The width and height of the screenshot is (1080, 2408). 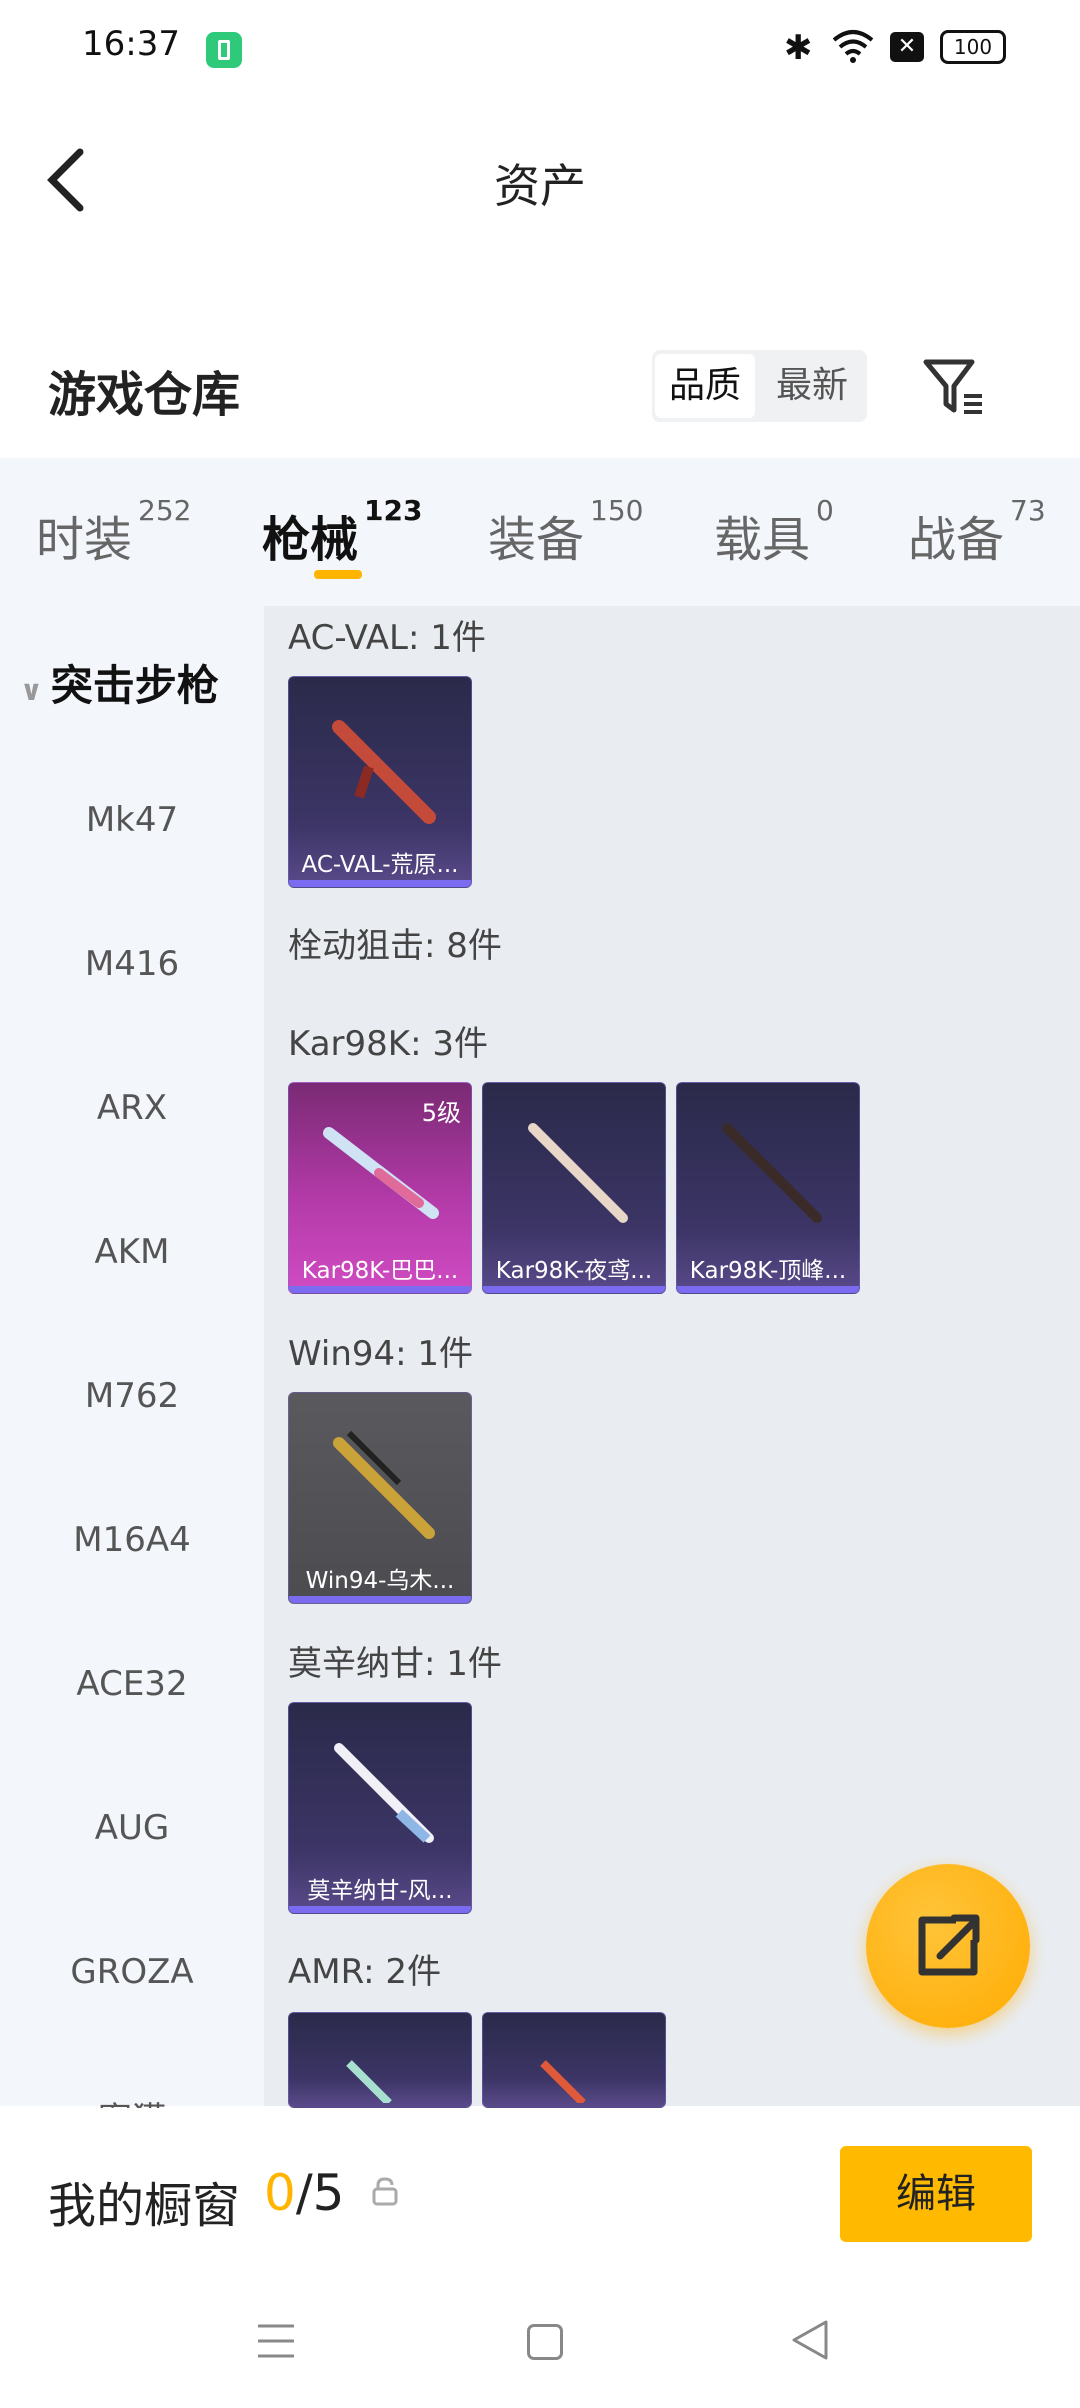 What do you see at coordinates (365, 1972) in the screenshot?
I see `group-title-amr: AMR: 2件` at bounding box center [365, 1972].